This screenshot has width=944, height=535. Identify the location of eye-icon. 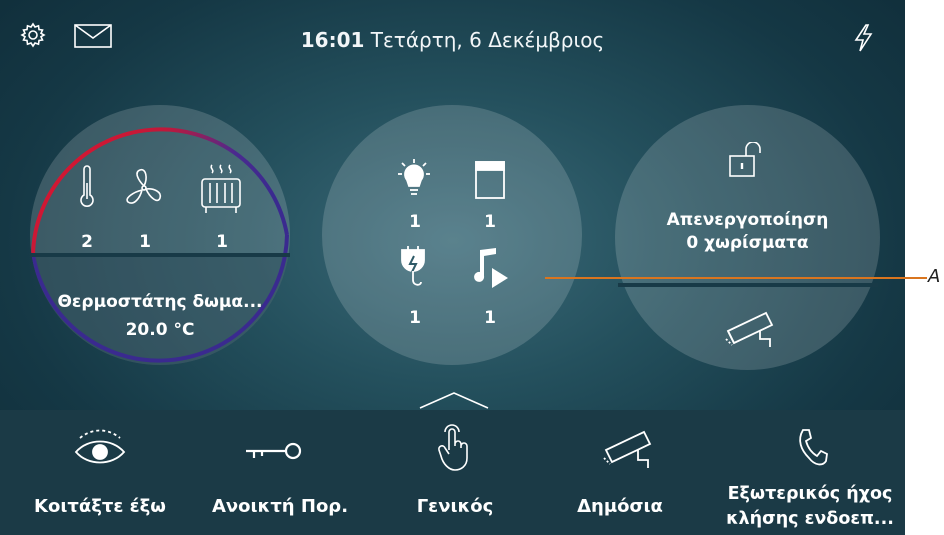
(100, 450).